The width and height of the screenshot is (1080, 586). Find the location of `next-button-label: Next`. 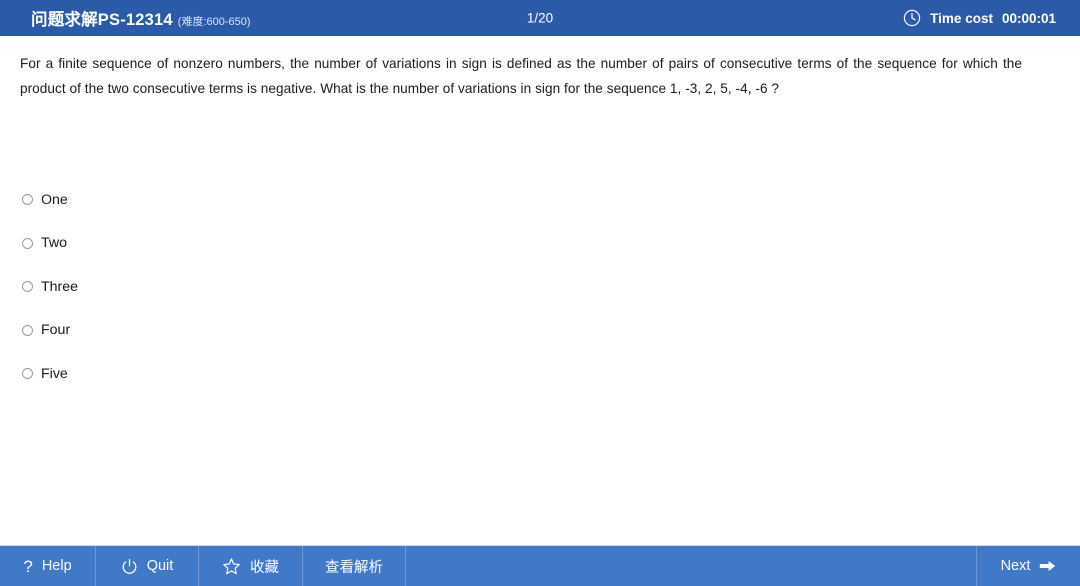

next-button-label: Next is located at coordinates (1015, 566).